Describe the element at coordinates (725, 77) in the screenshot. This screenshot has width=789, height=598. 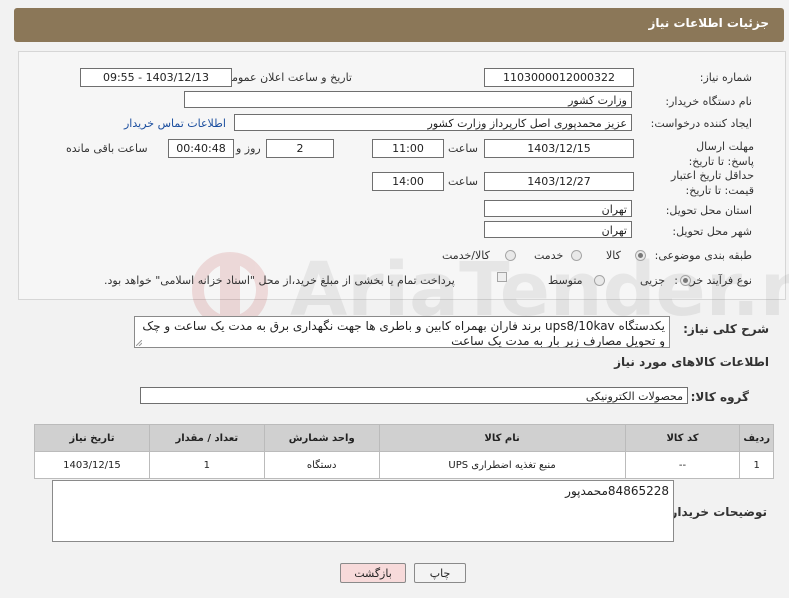
I see `need-number-label: شماره نیاز:` at that location.